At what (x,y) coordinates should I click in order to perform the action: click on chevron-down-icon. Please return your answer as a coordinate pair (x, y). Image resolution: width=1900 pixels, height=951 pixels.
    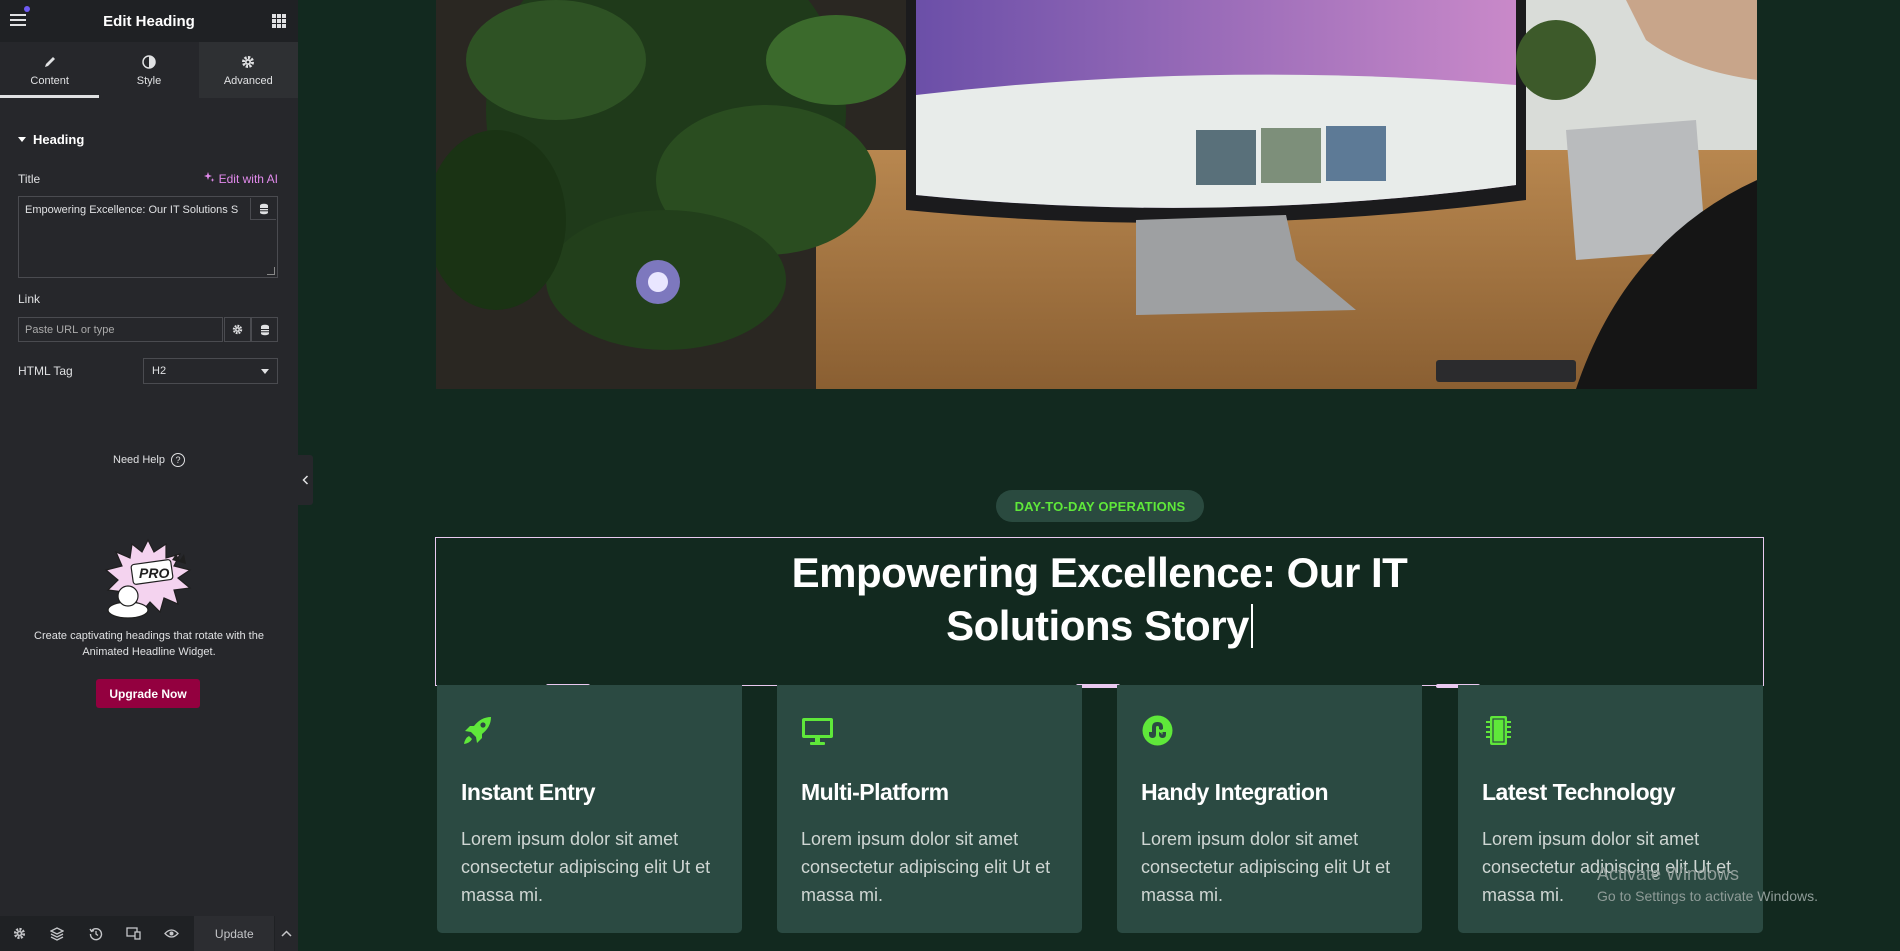
    Looking at the image, I should click on (265, 371).